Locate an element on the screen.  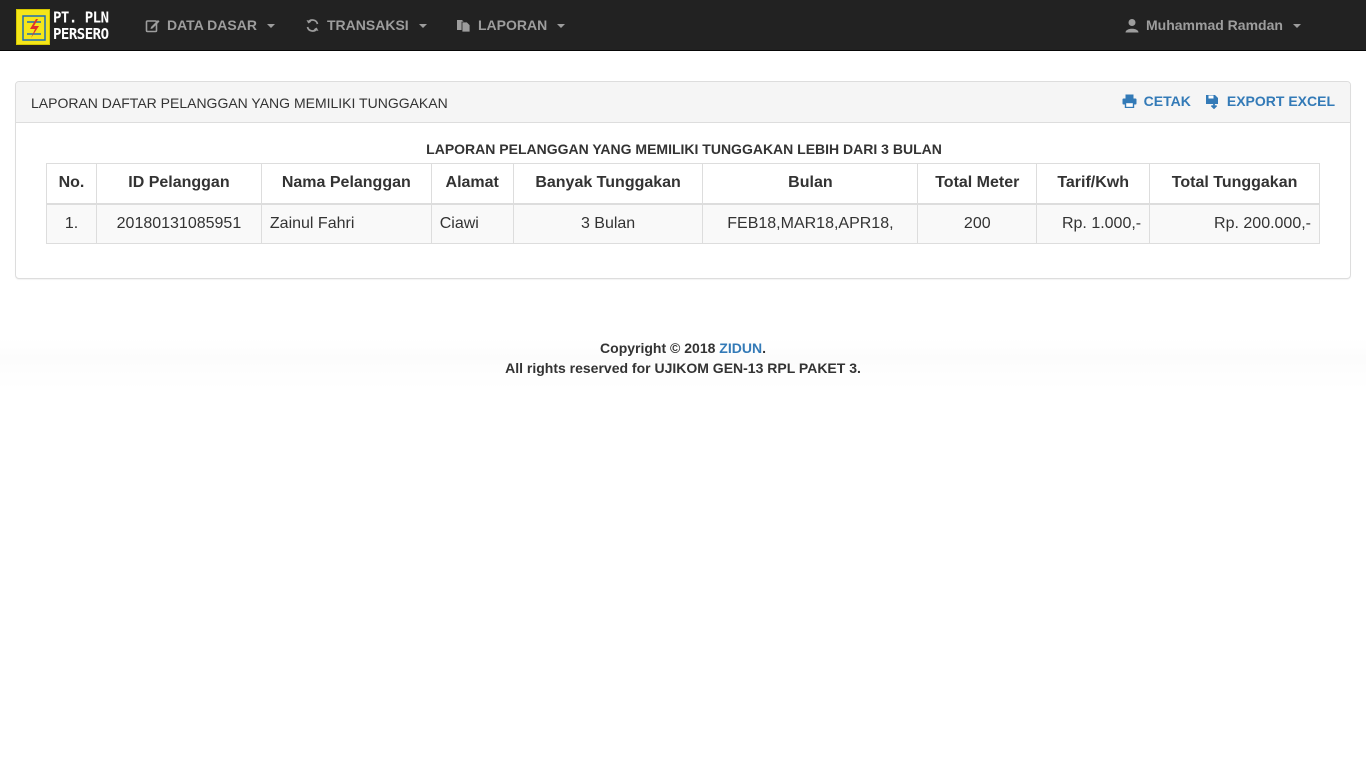
copyright-link: ZIDUN is located at coordinates (740, 348).